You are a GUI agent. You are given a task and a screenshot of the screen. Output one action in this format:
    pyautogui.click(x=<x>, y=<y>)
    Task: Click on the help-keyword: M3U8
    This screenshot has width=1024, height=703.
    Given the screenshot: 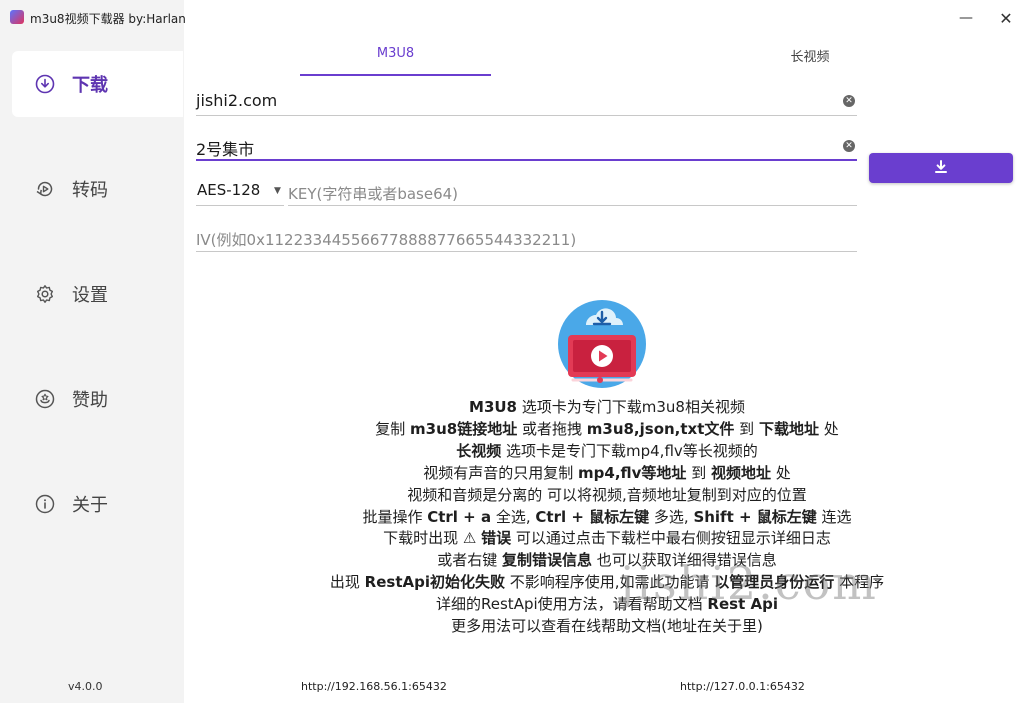 What is the action you would take?
    pyautogui.click(x=493, y=407)
    